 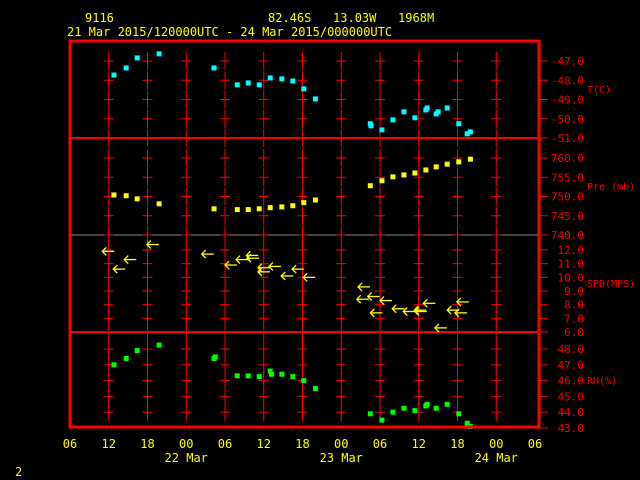 What do you see at coordinates (567, 197) in the screenshot?
I see `y-tick-label: 750.0` at bounding box center [567, 197].